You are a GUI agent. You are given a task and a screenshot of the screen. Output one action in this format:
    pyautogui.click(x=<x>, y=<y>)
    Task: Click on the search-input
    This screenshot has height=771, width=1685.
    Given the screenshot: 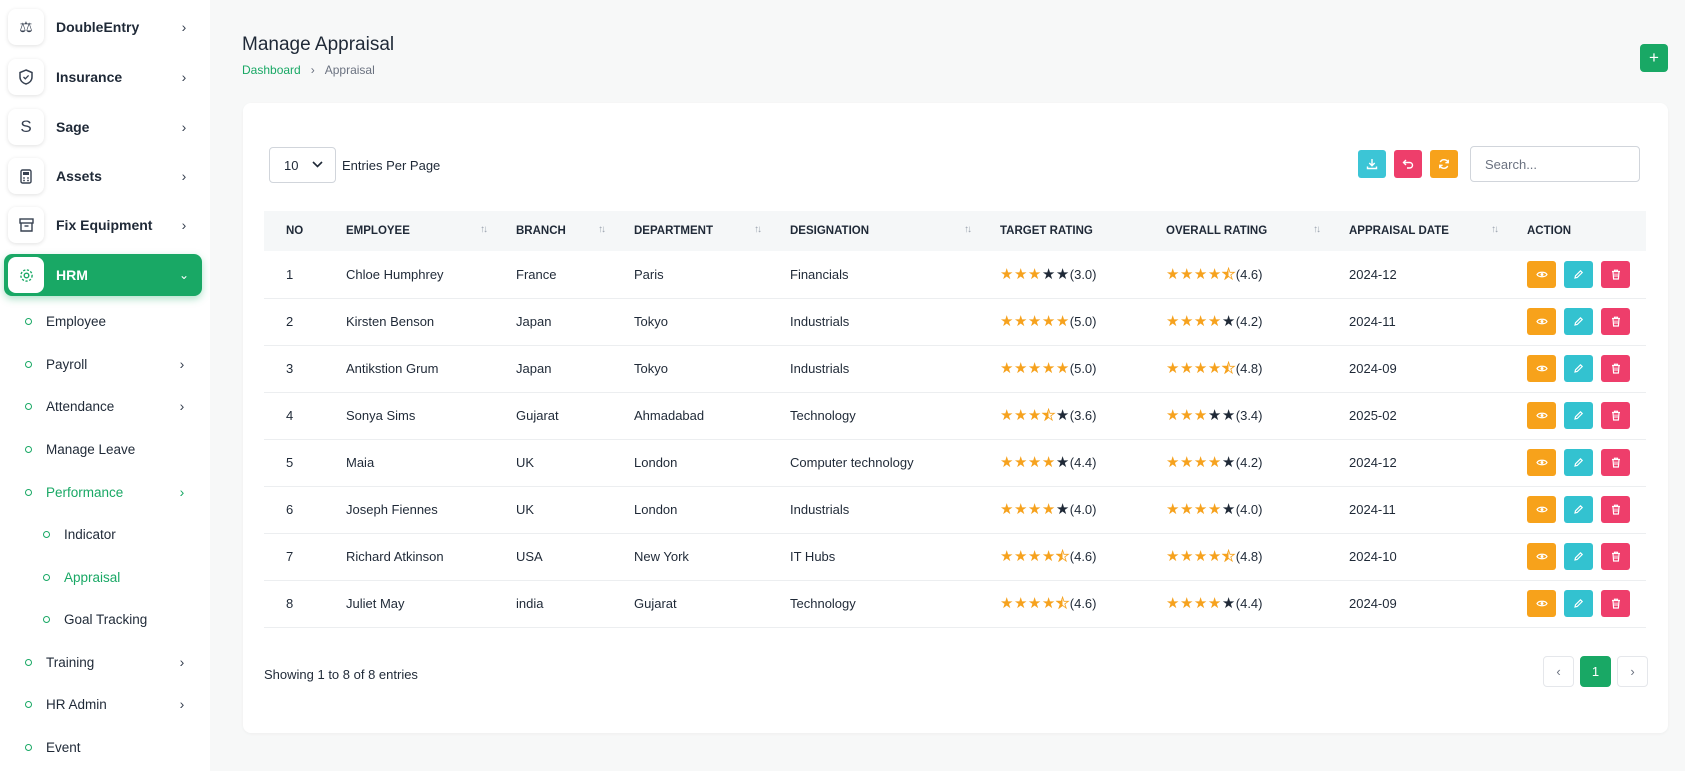 What is the action you would take?
    pyautogui.click(x=1555, y=164)
    